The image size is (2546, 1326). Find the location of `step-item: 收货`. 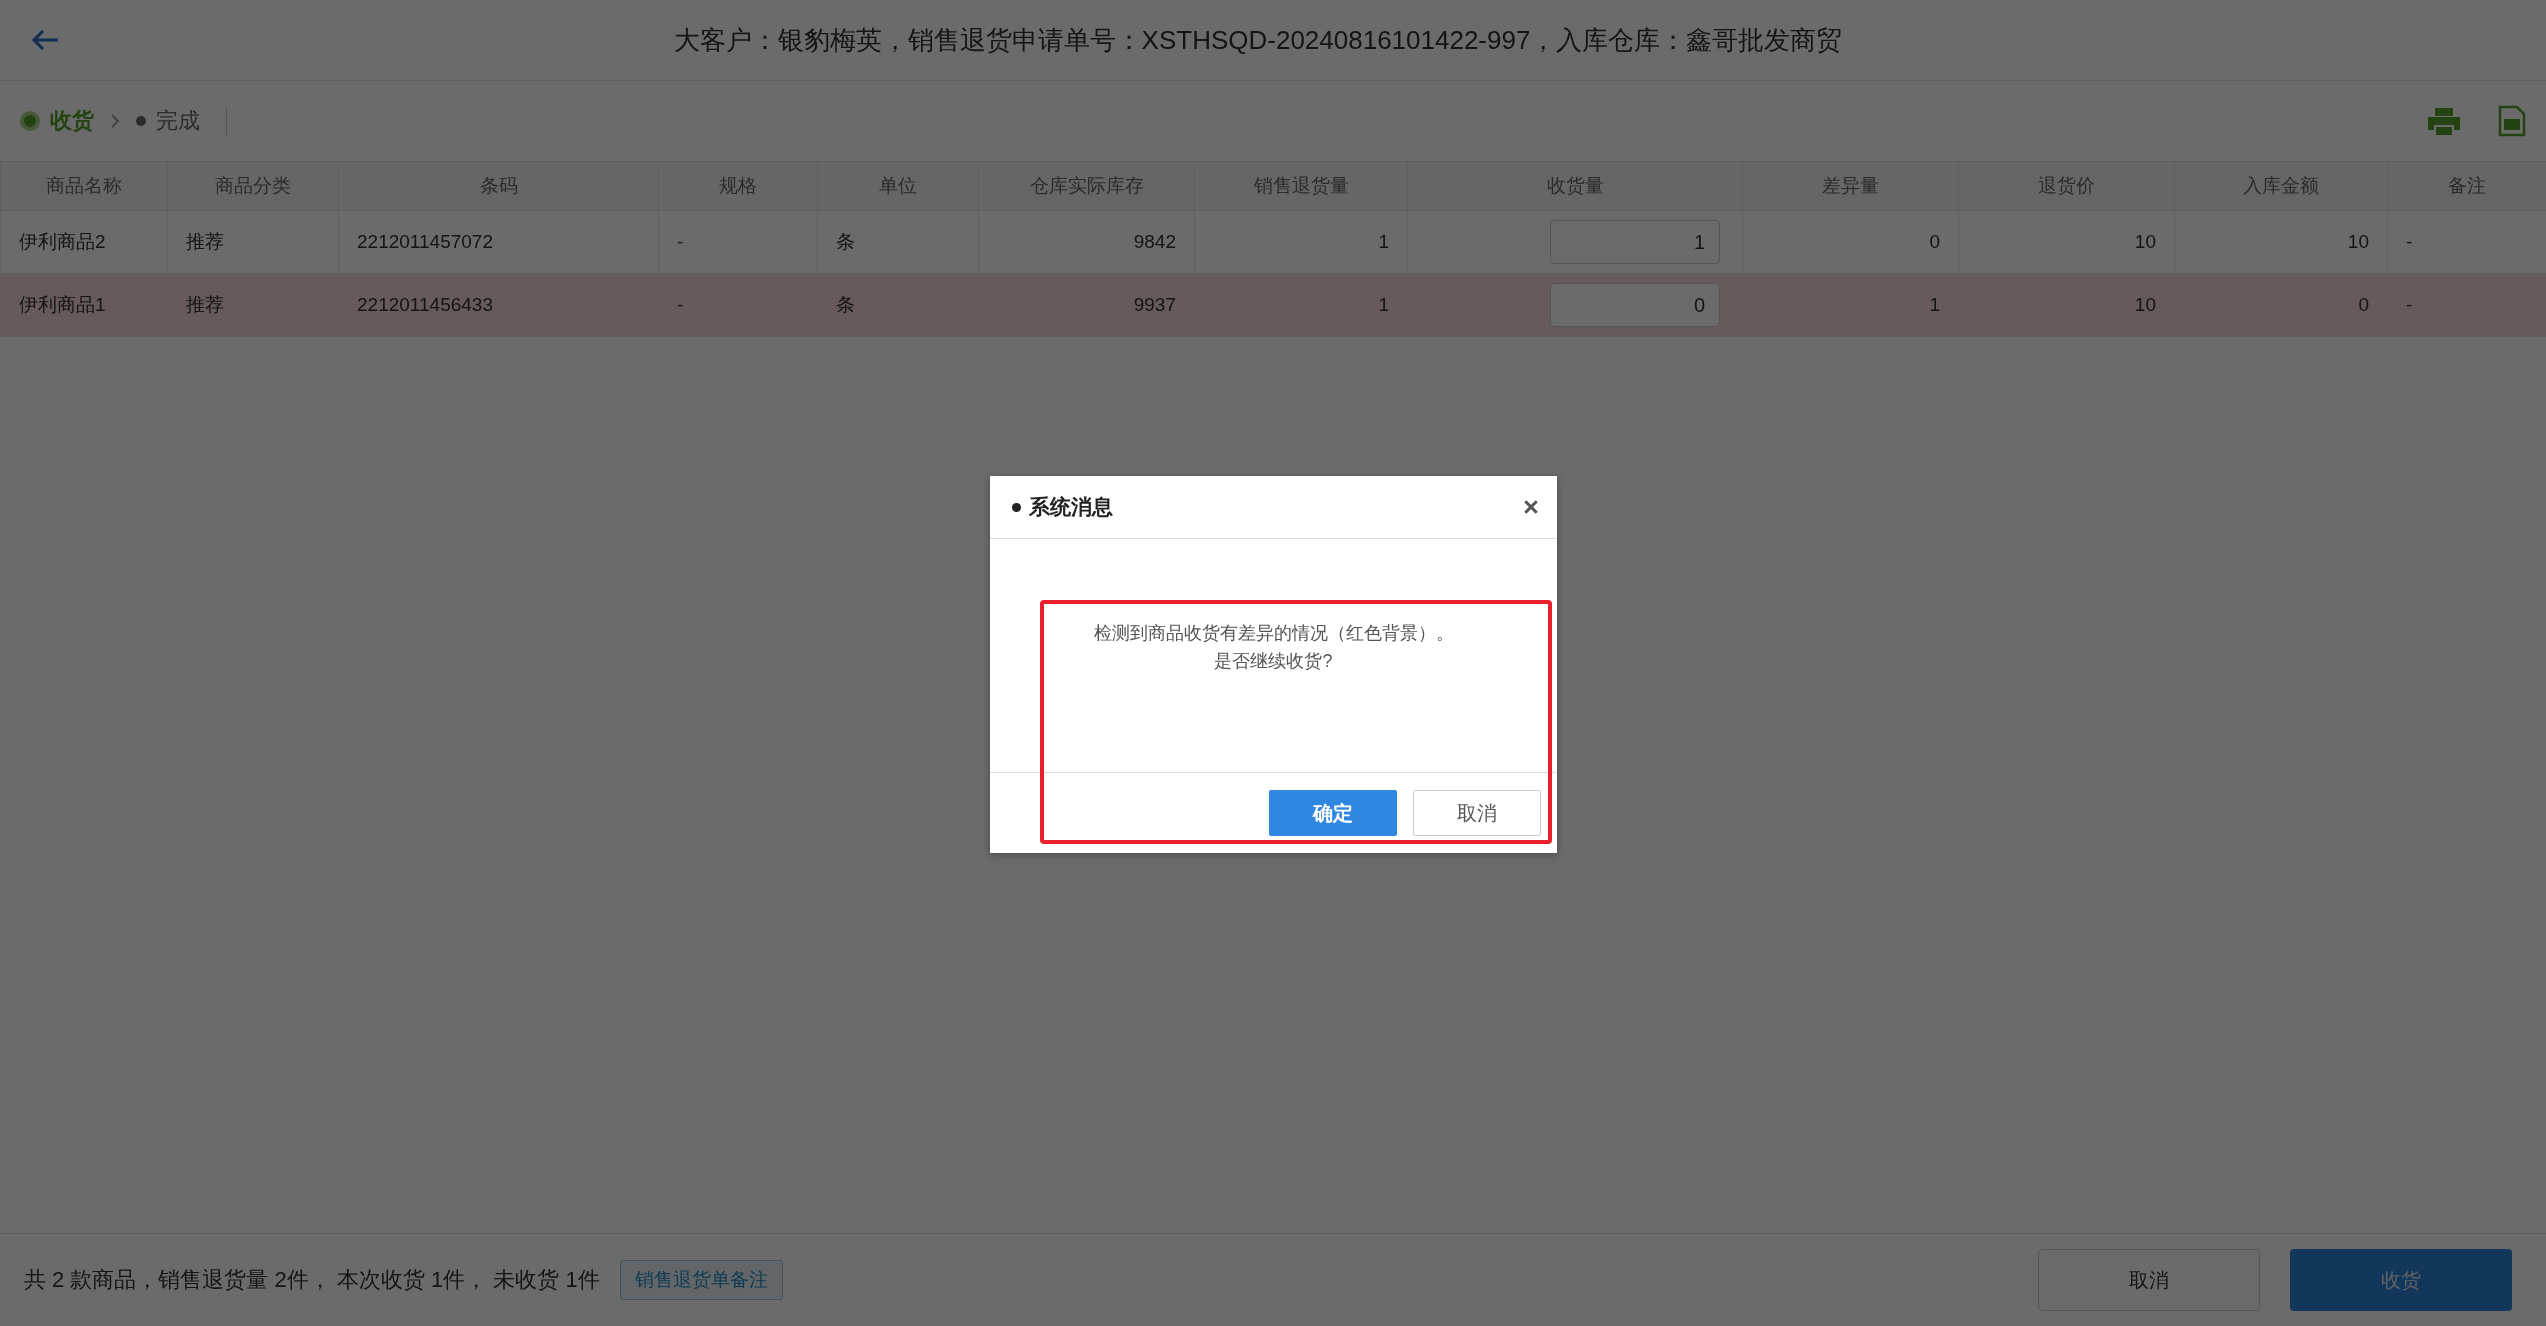

step-item: 收货 is located at coordinates (57, 121).